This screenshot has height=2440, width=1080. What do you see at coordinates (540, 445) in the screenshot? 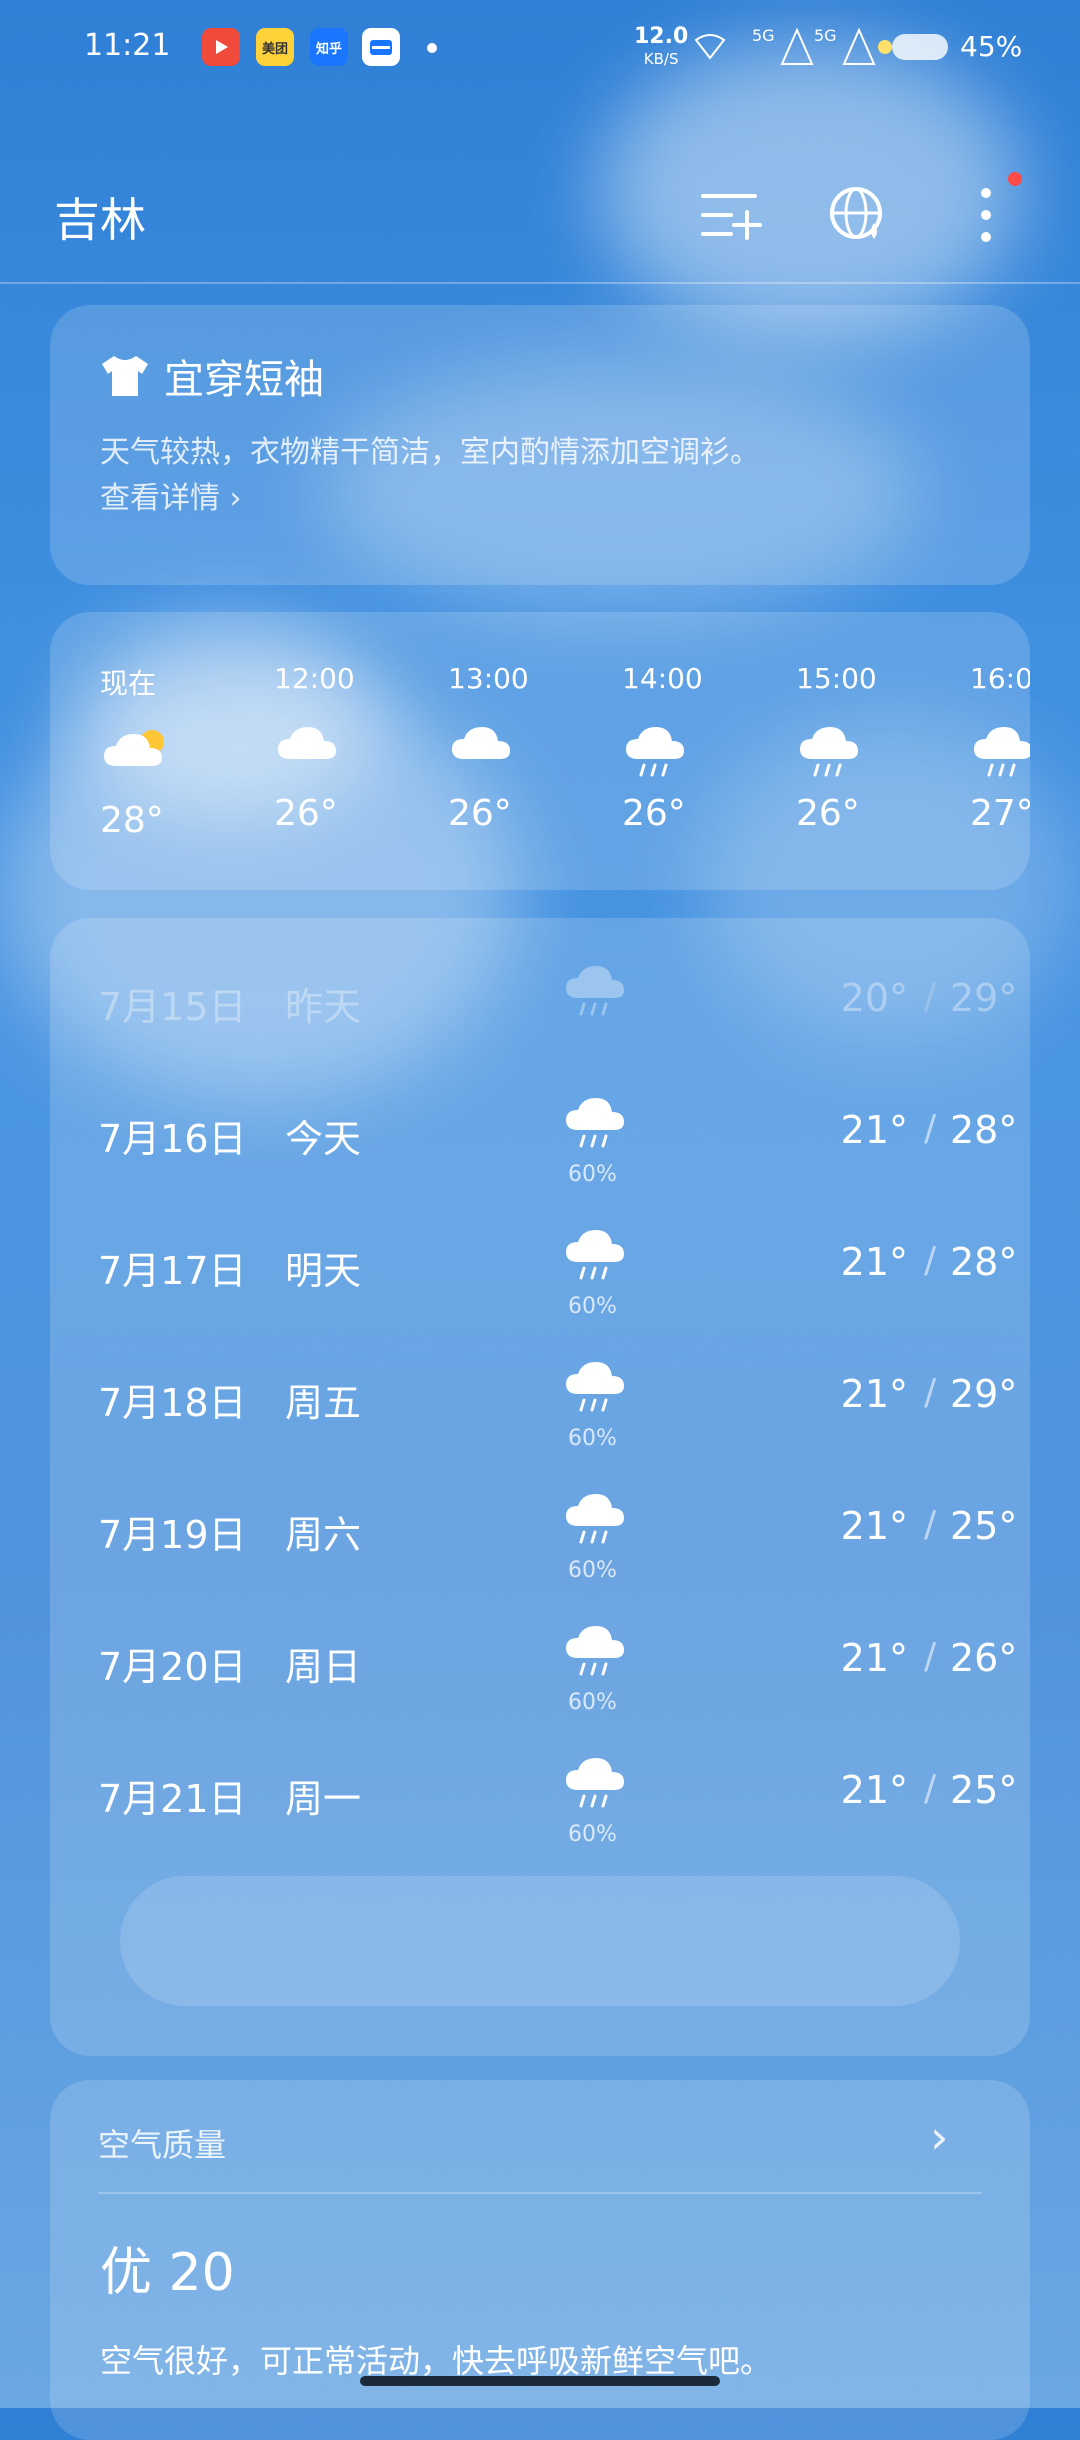
I see `clothing-suggestion-card: 宜穿短袖 天气较热，衣物精干简洁，室内酌情添加空调衫。 查看详情 ›` at bounding box center [540, 445].